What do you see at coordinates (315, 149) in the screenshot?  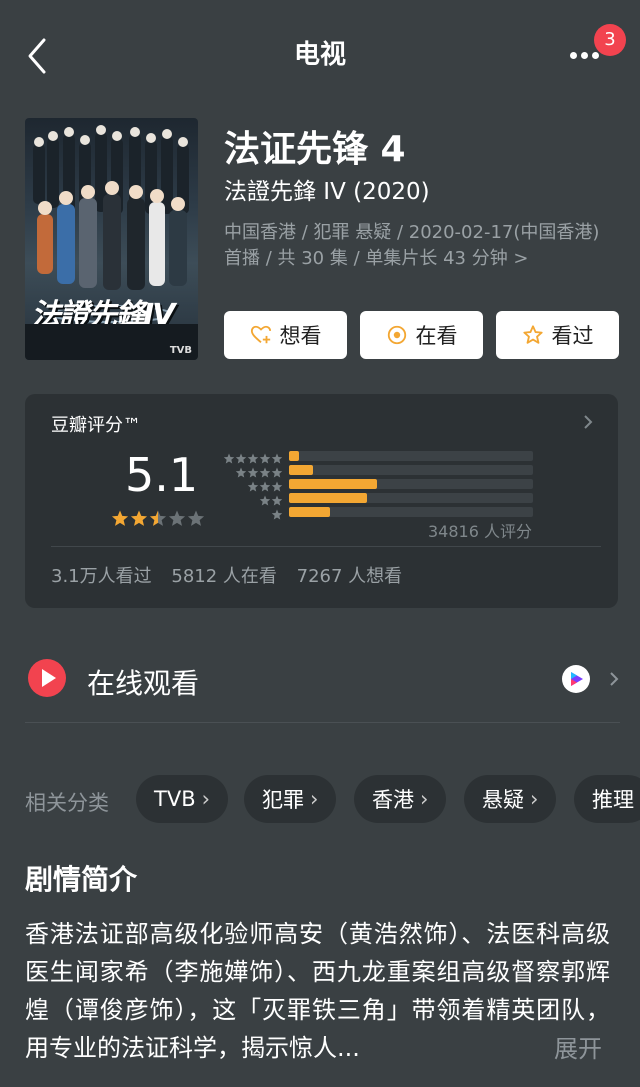 I see `movie-title: 法证先锋 4` at bounding box center [315, 149].